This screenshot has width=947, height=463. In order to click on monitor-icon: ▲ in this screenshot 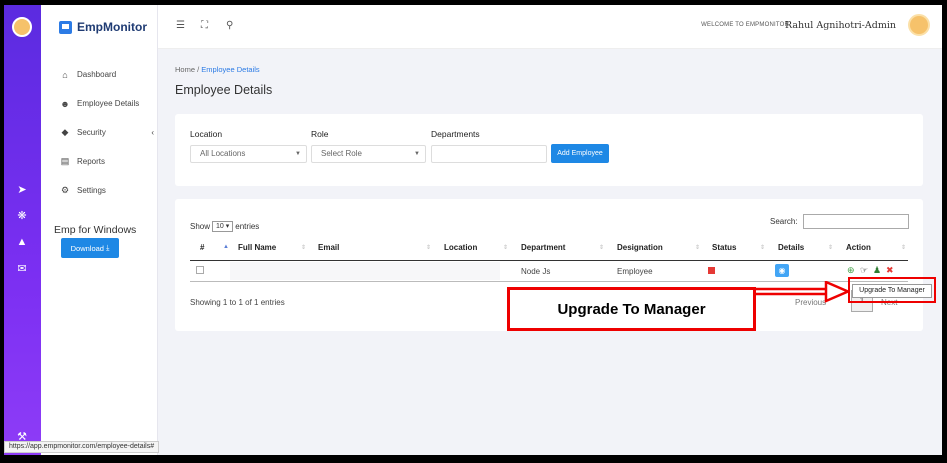, I will do `click(22, 242)`.